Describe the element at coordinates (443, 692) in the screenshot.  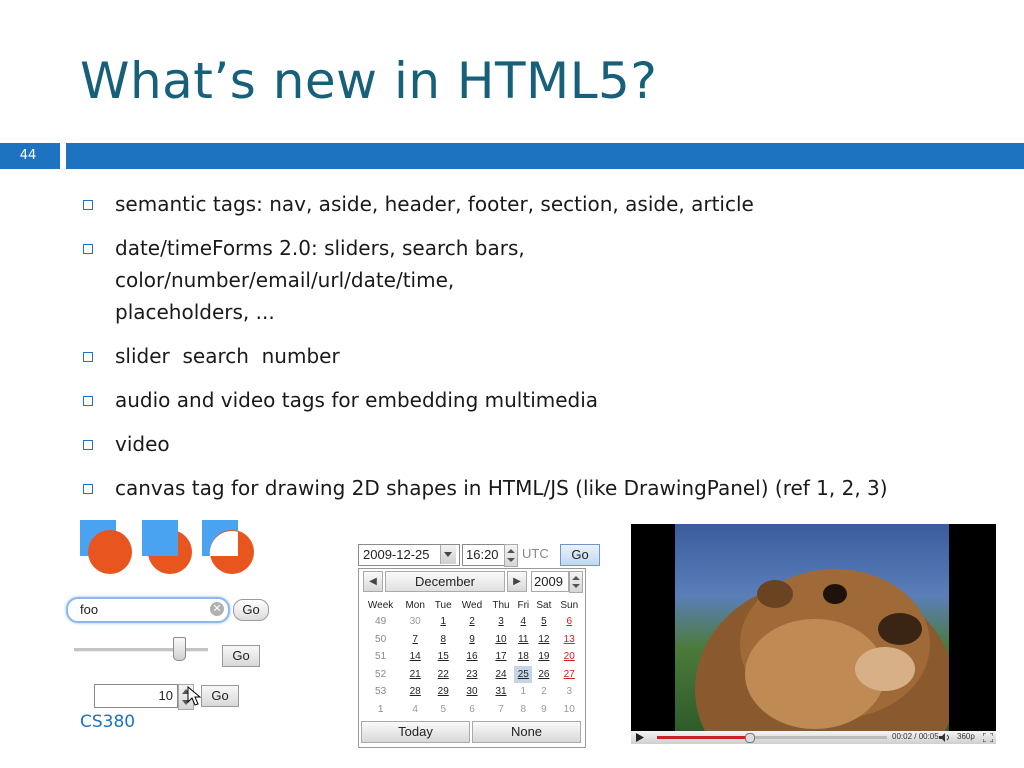
I see `calendar-day: 29` at that location.